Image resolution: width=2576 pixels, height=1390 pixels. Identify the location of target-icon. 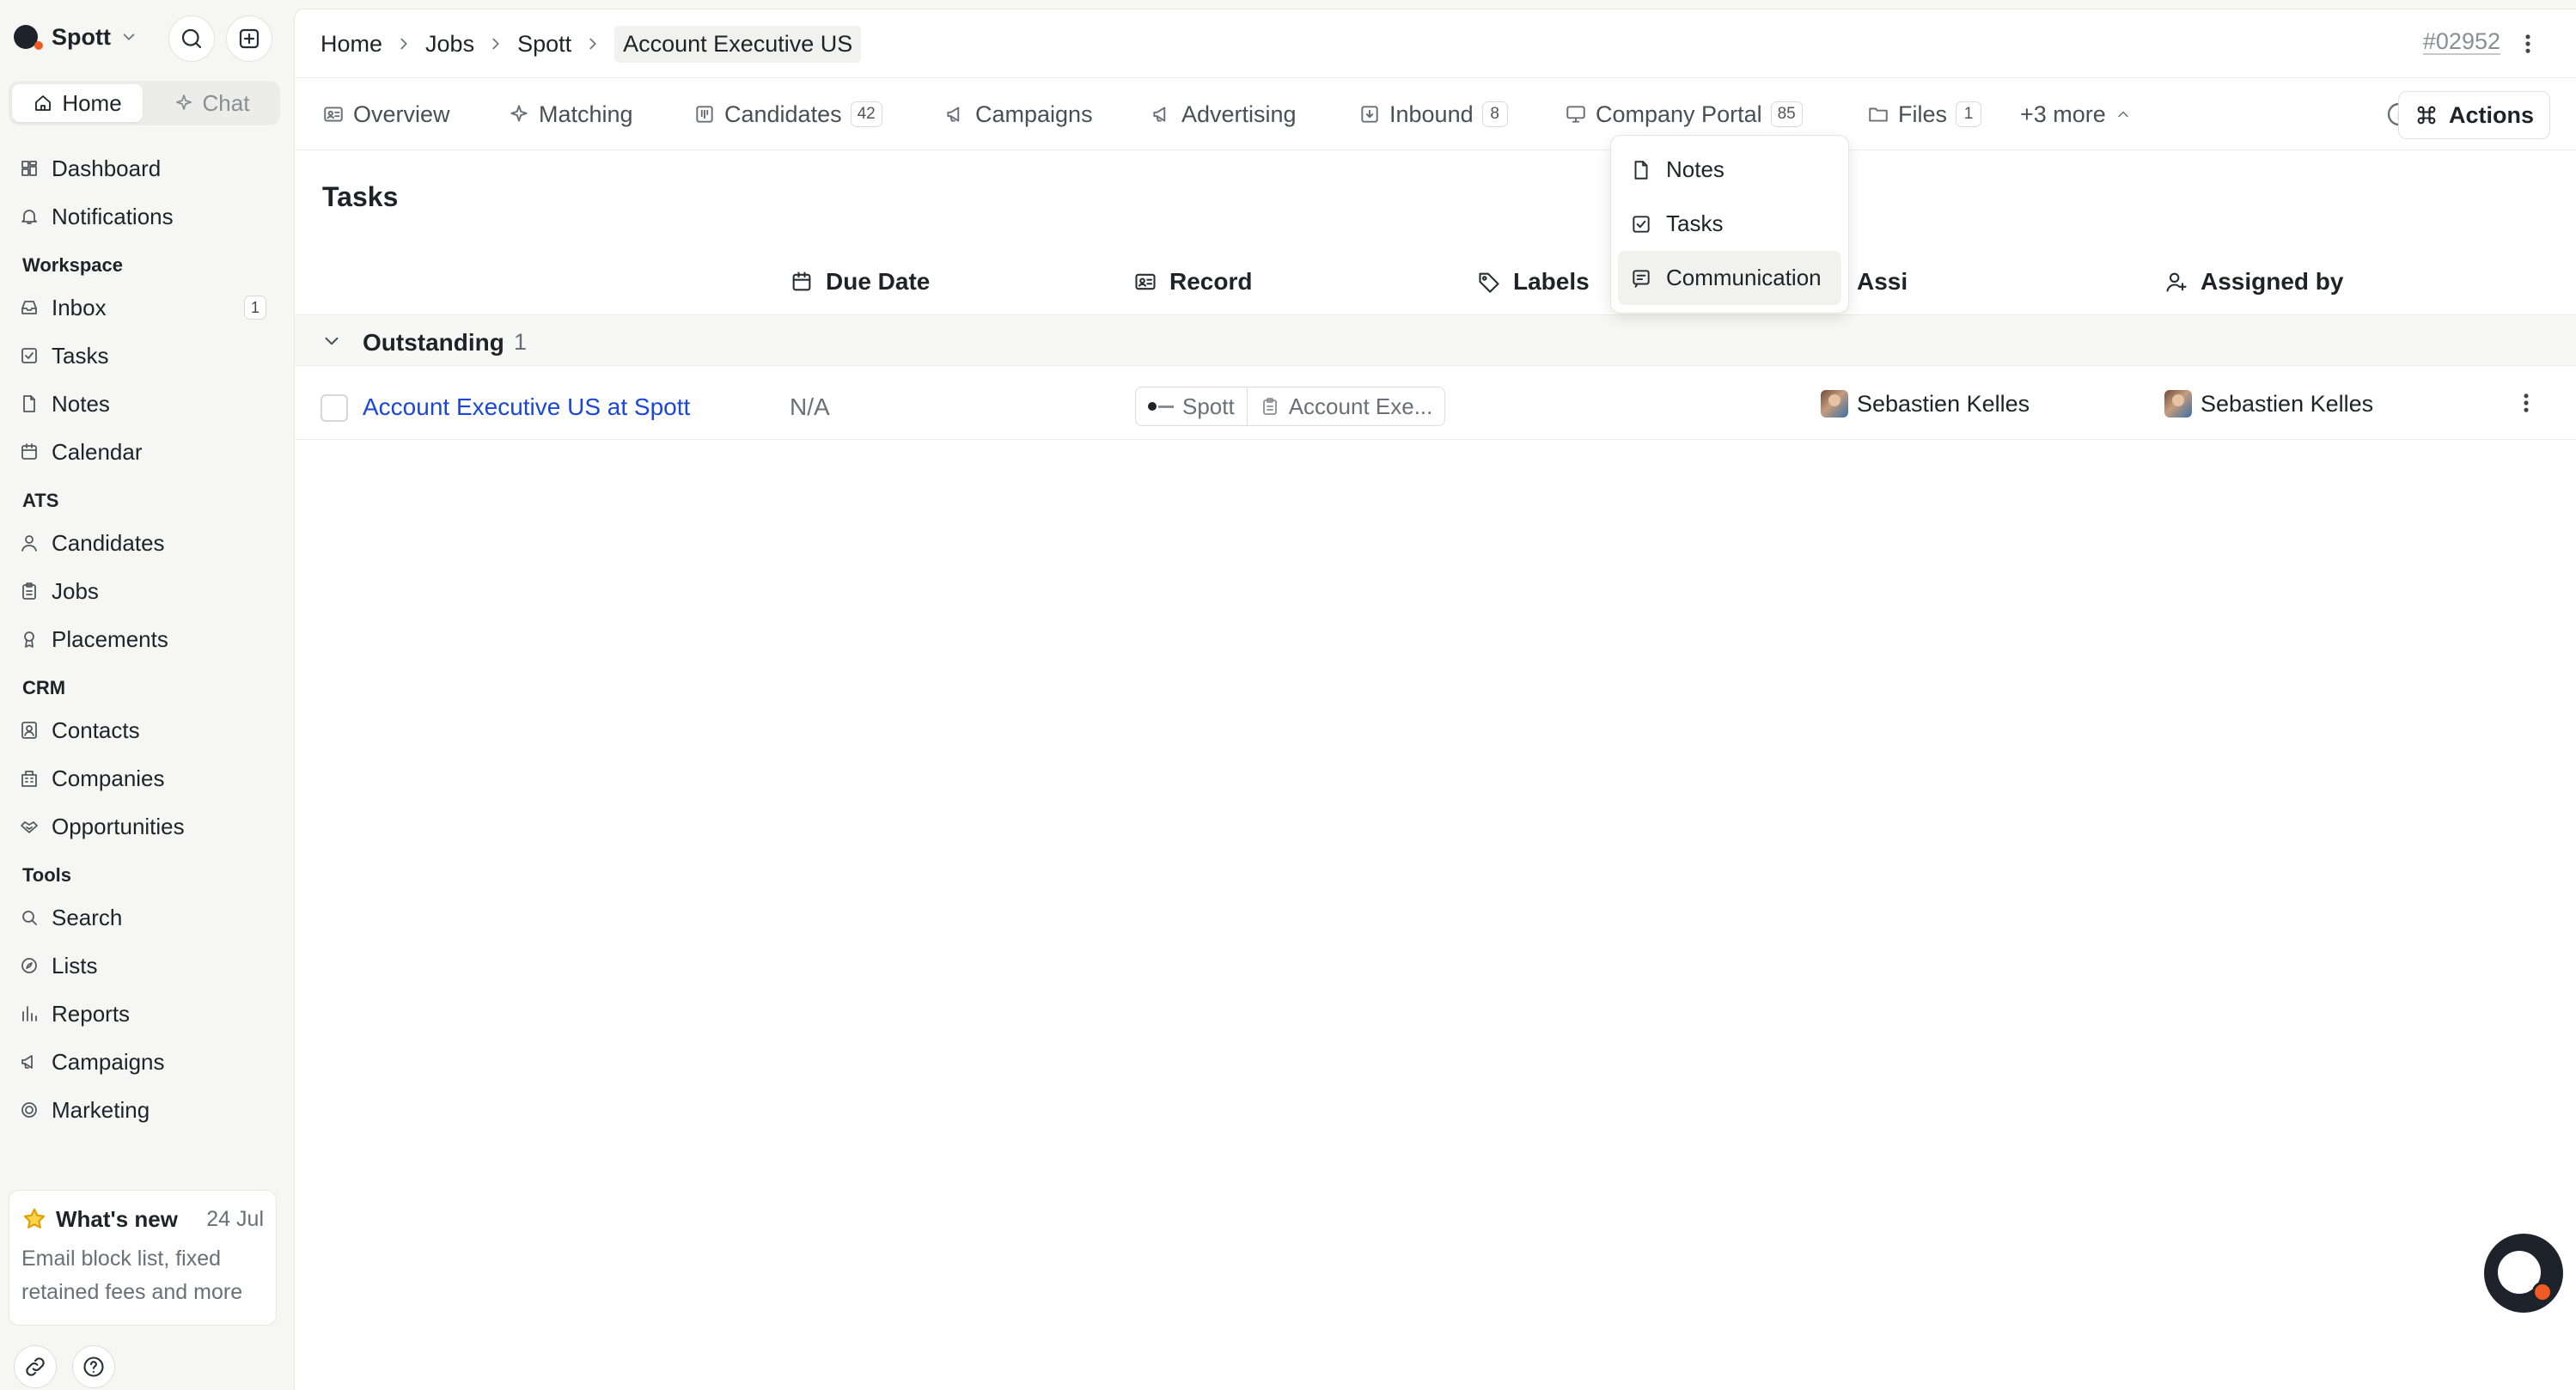
(29, 1110).